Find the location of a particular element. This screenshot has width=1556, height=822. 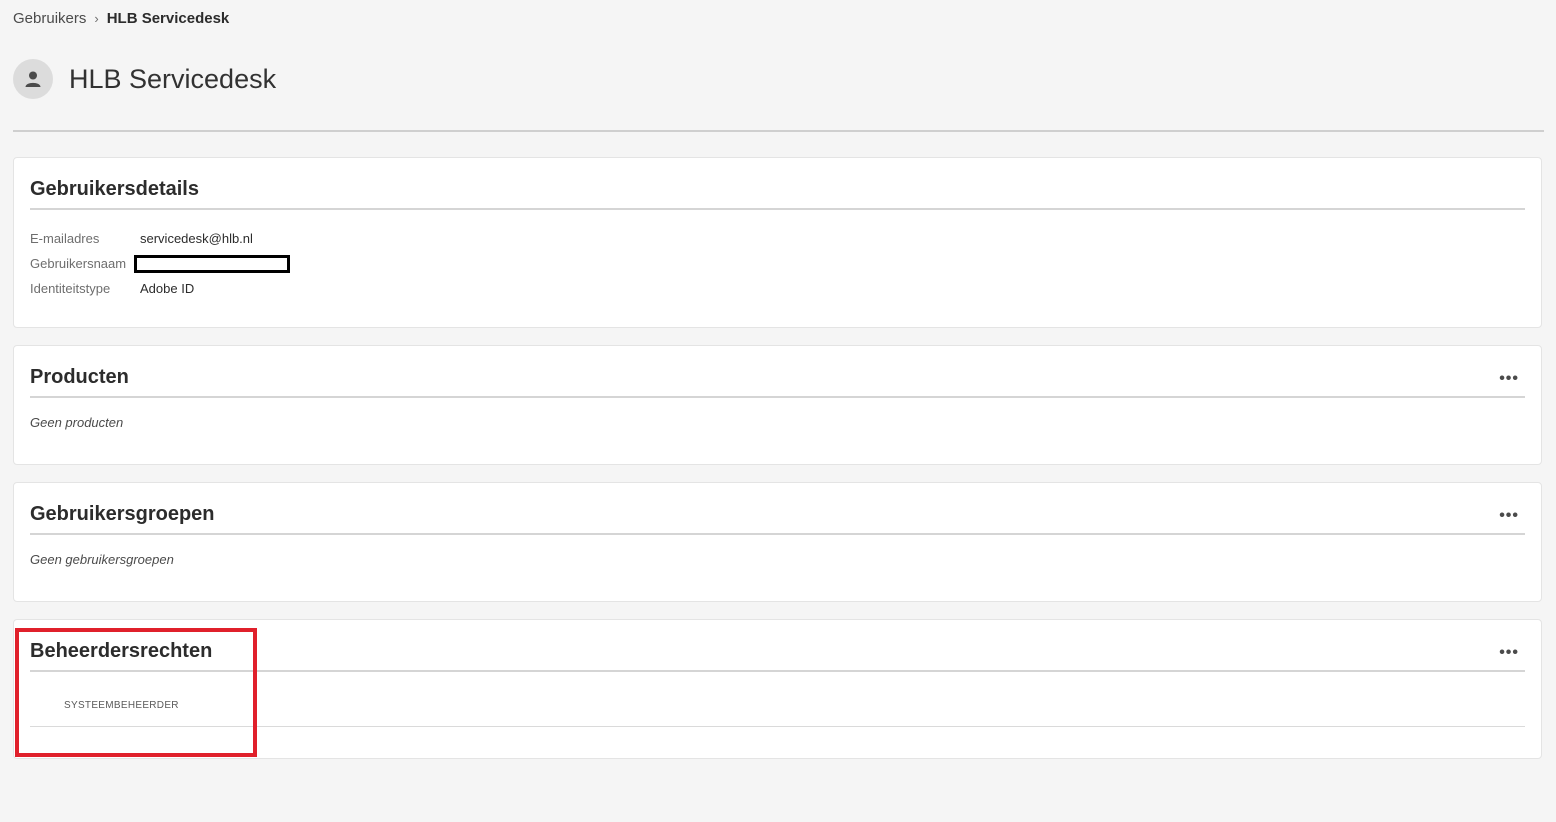

user-groups-more-icon: ••• is located at coordinates (1509, 516).